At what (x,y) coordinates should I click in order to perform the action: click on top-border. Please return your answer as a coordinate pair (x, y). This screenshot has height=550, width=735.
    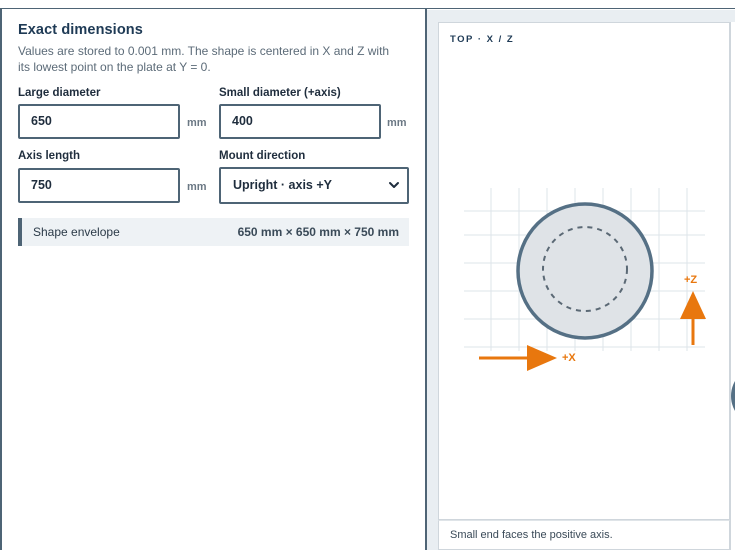
    Looking at the image, I should click on (367, 4).